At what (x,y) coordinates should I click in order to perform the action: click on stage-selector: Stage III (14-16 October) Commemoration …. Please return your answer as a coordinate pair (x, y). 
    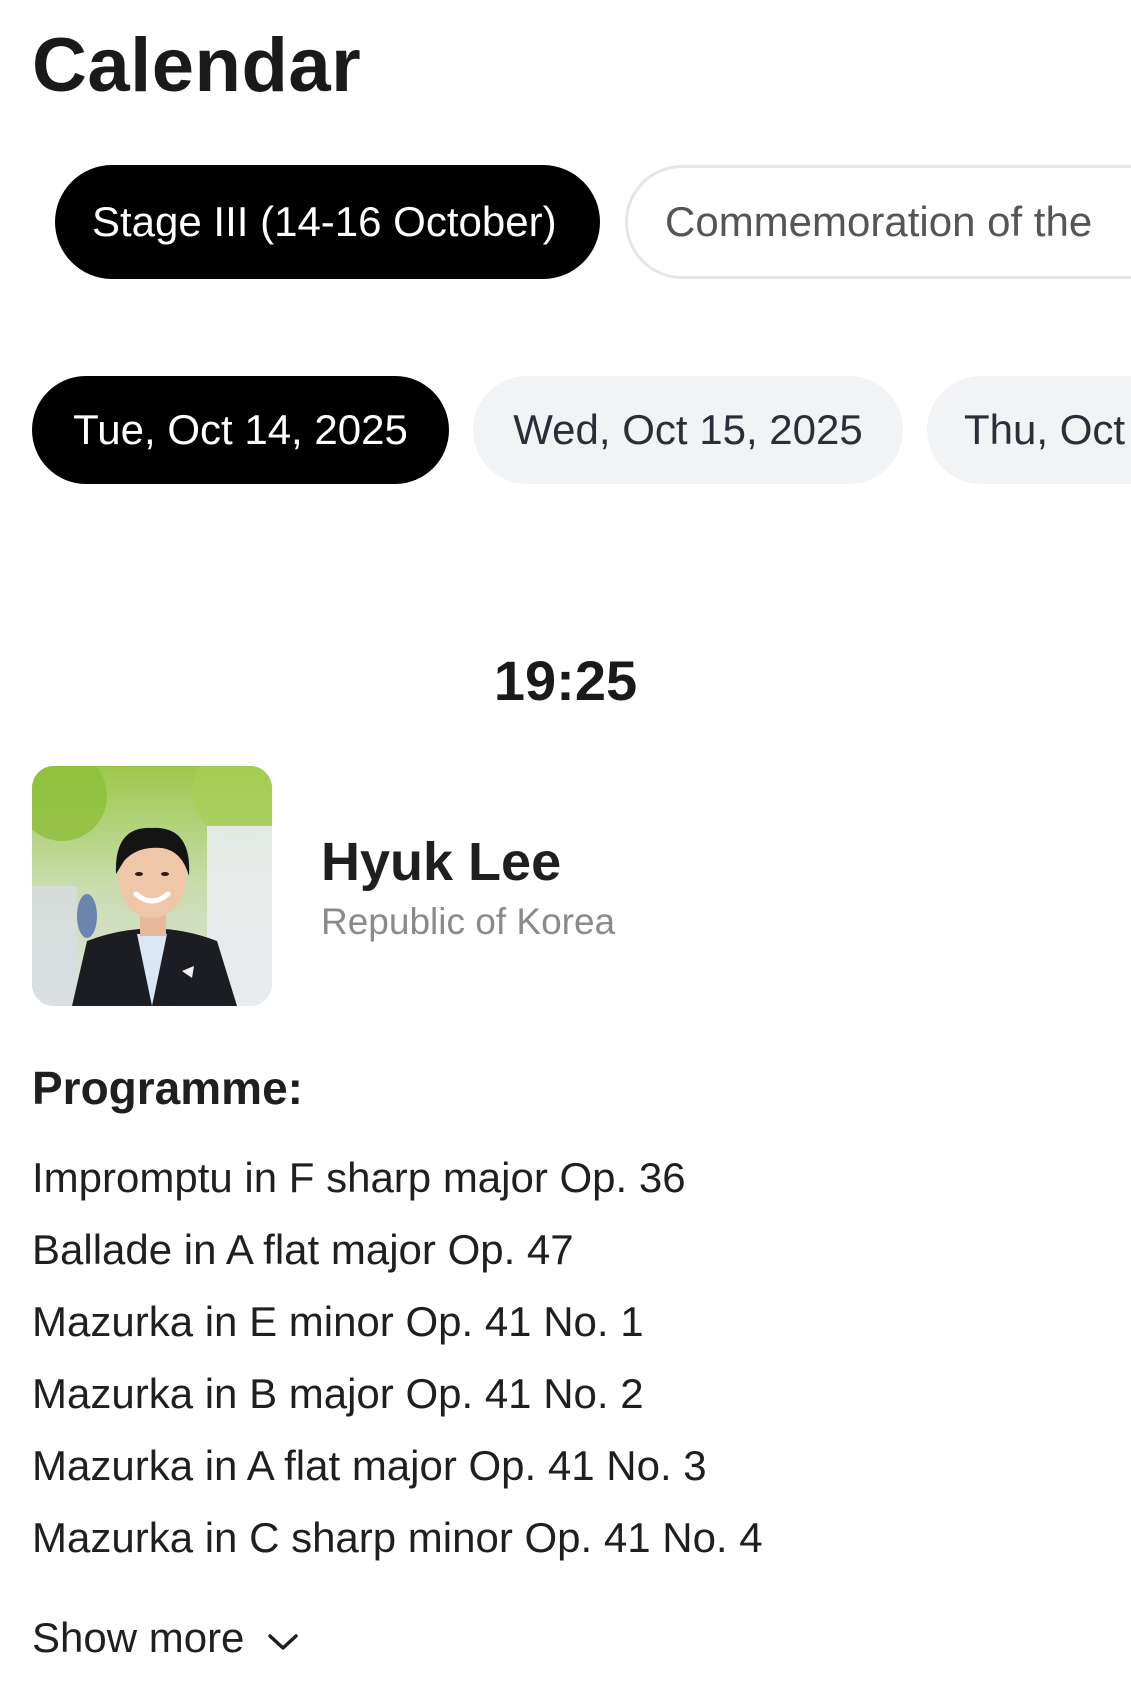
    Looking at the image, I should click on (565, 223).